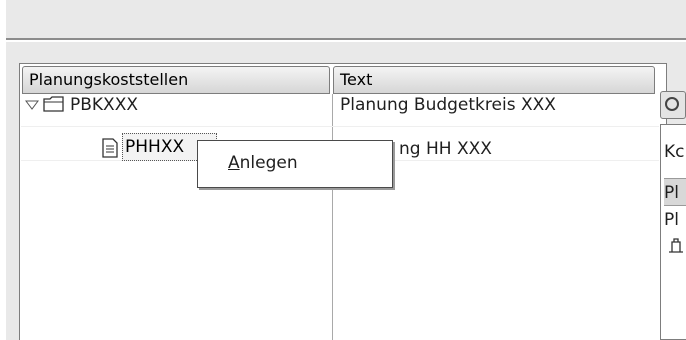  I want to click on document-icon, so click(110, 148).